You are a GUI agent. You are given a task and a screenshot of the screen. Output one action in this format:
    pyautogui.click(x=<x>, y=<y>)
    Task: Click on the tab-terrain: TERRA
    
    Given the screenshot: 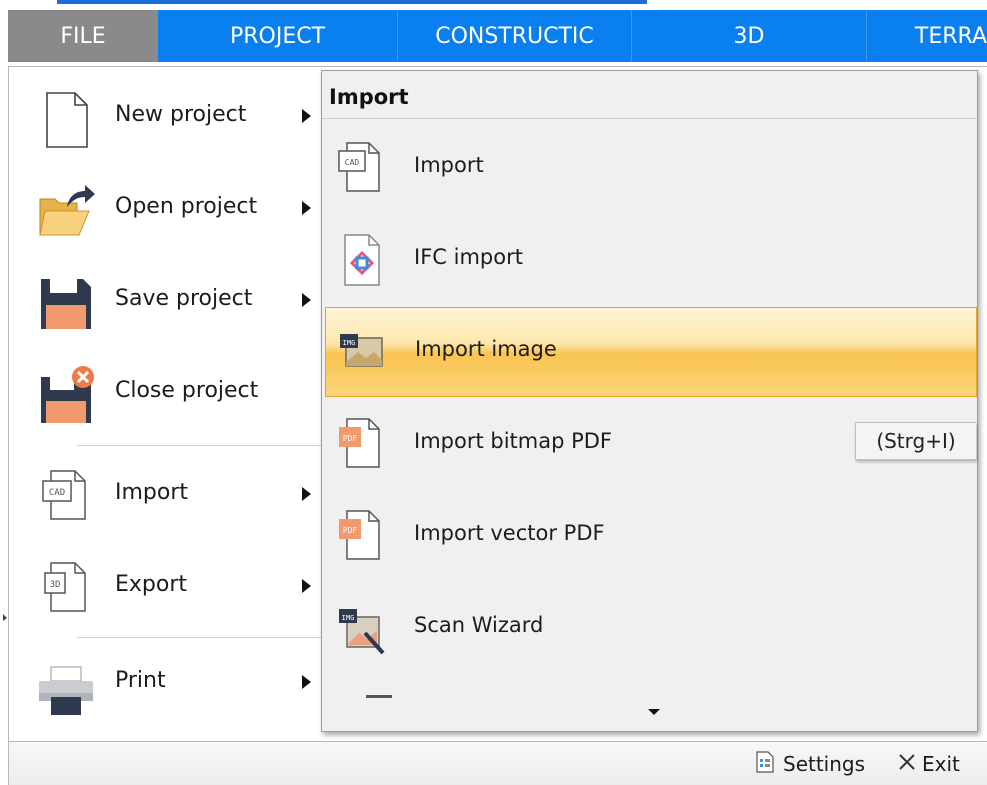 What is the action you would take?
    pyautogui.click(x=927, y=36)
    